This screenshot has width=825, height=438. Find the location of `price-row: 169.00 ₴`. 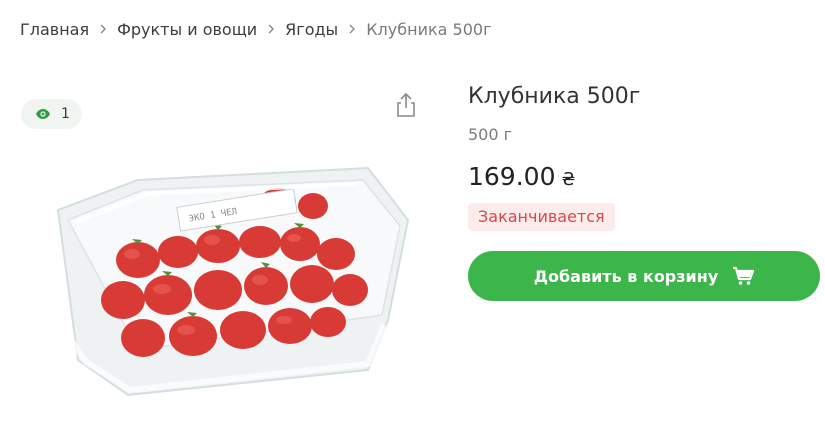

price-row: 169.00 ₴ is located at coordinates (644, 177).